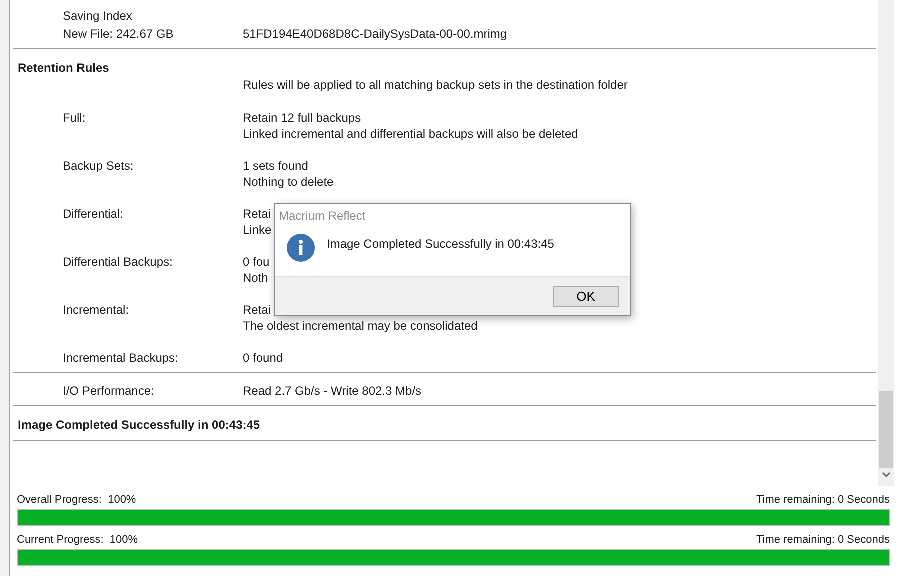 Image resolution: width=907 pixels, height=576 pixels. I want to click on log-label: Full:, so click(74, 118).